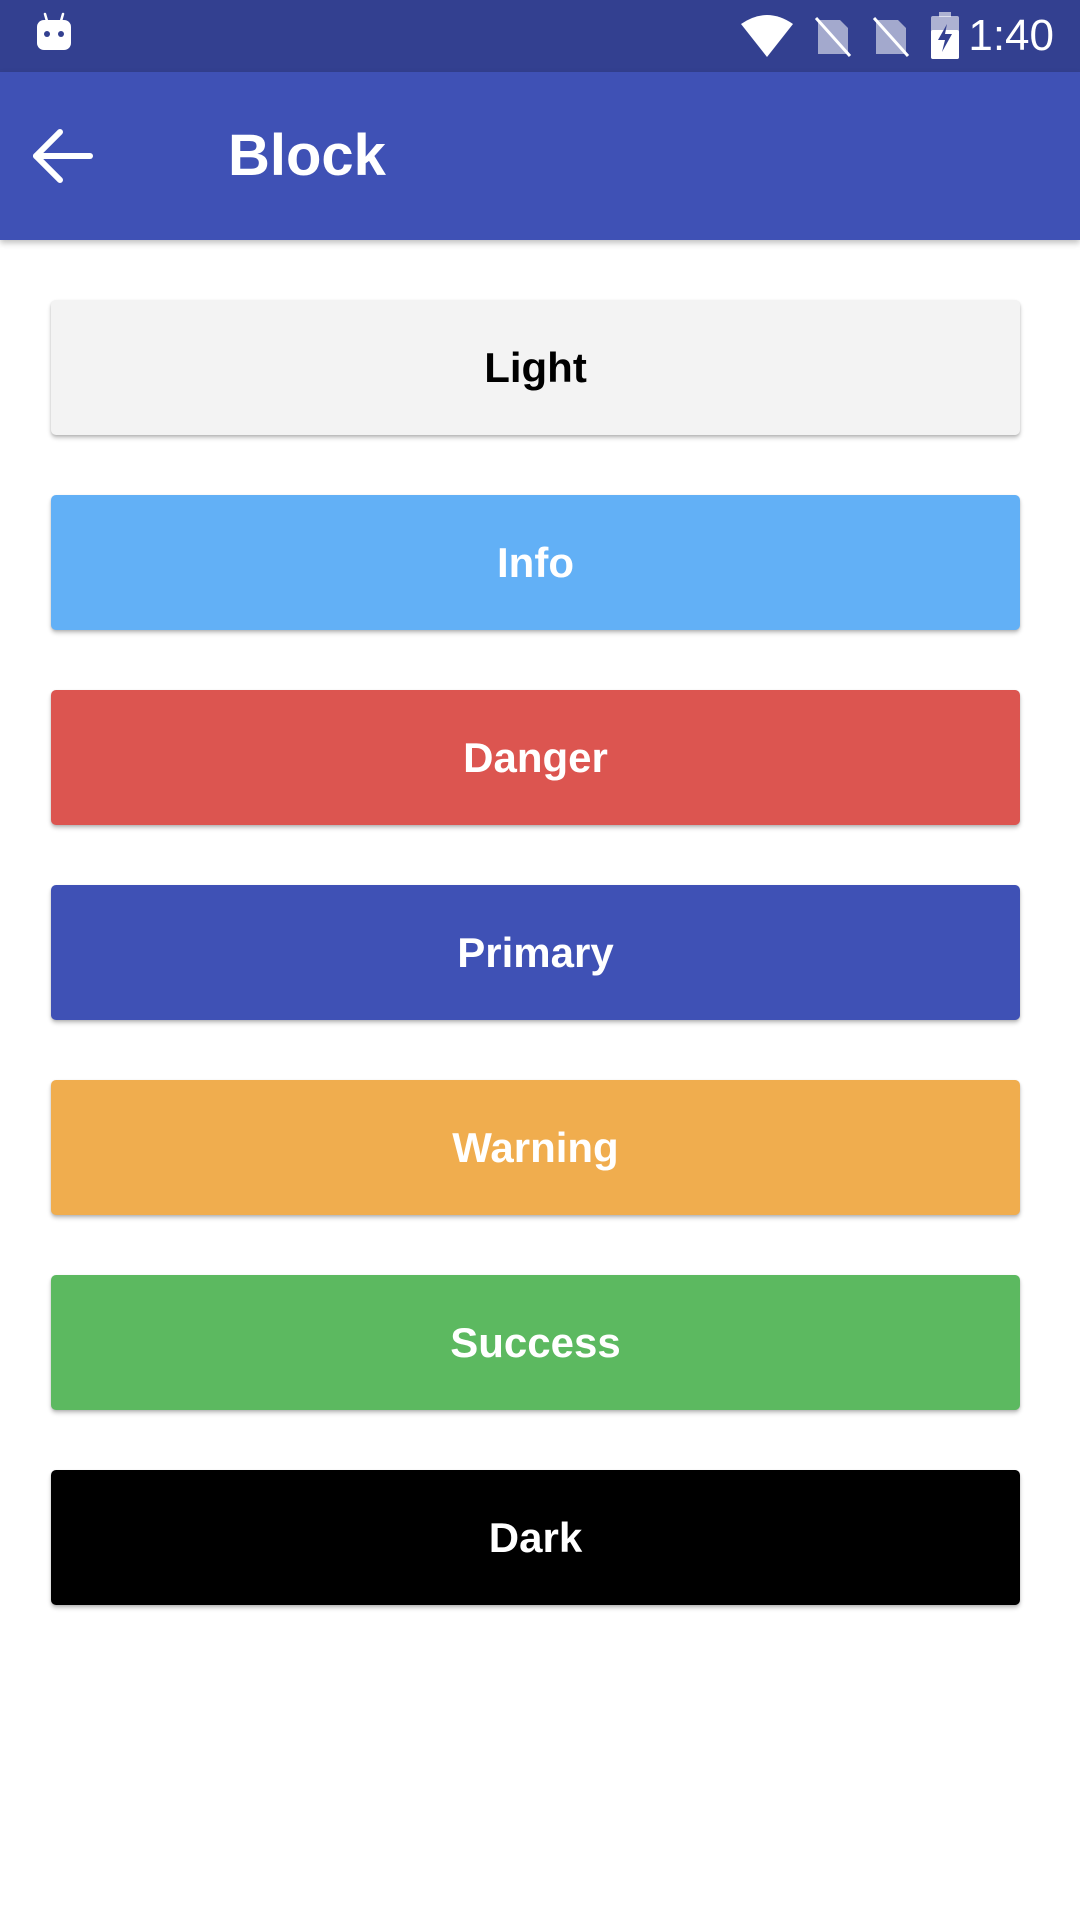 The width and height of the screenshot is (1080, 1920). Describe the element at coordinates (535, 1147) in the screenshot. I see `warning-button: Warning` at that location.